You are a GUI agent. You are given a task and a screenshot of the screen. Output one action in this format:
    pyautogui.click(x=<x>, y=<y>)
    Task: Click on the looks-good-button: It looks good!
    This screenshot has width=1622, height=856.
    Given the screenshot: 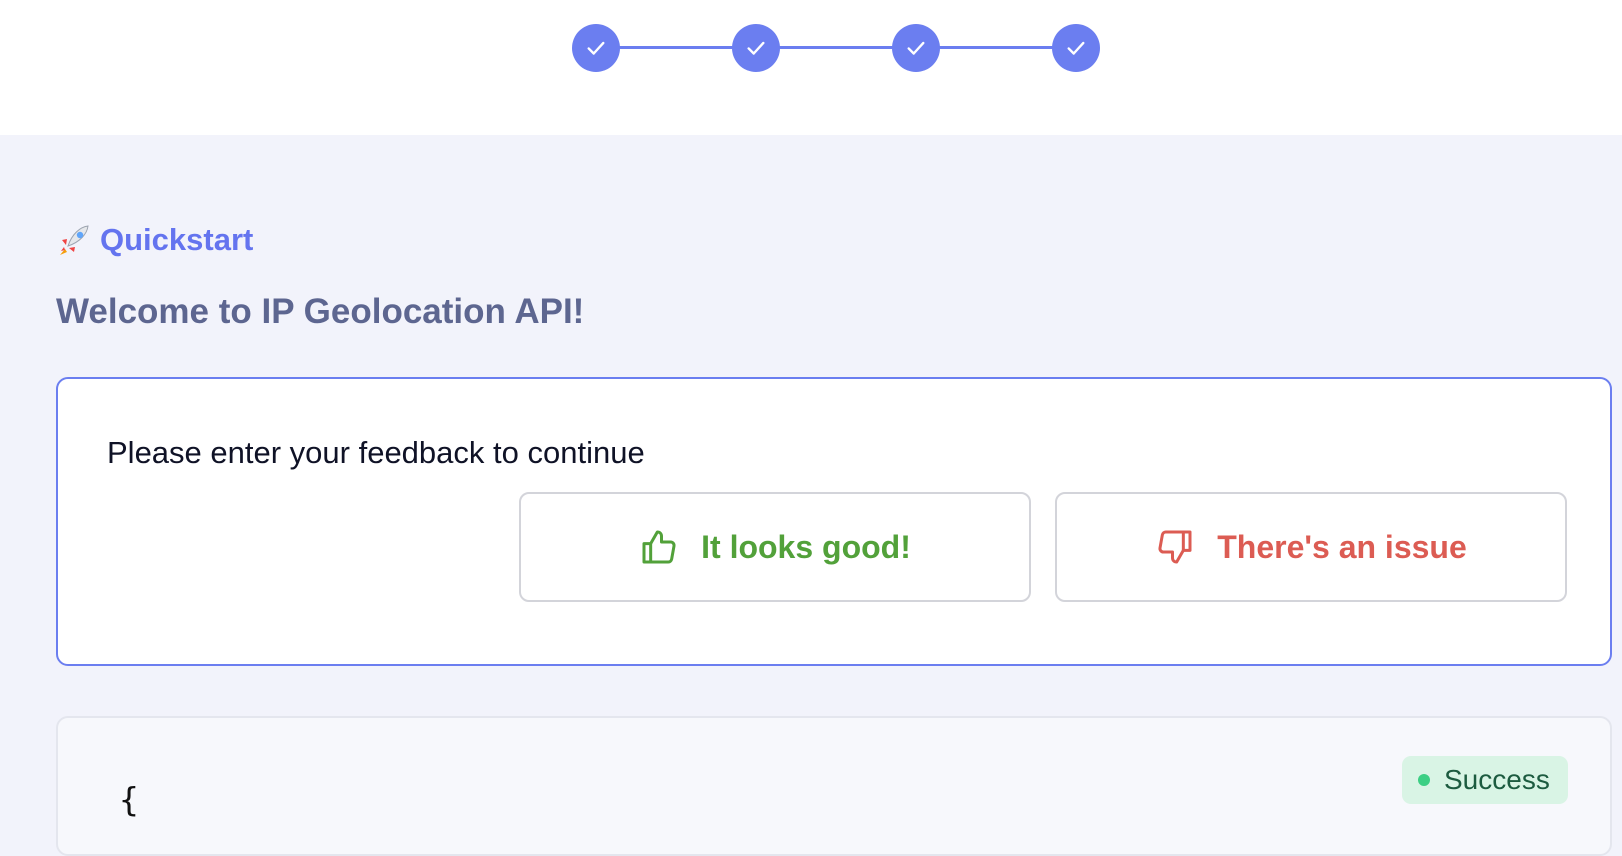 What is the action you would take?
    pyautogui.click(x=775, y=547)
    